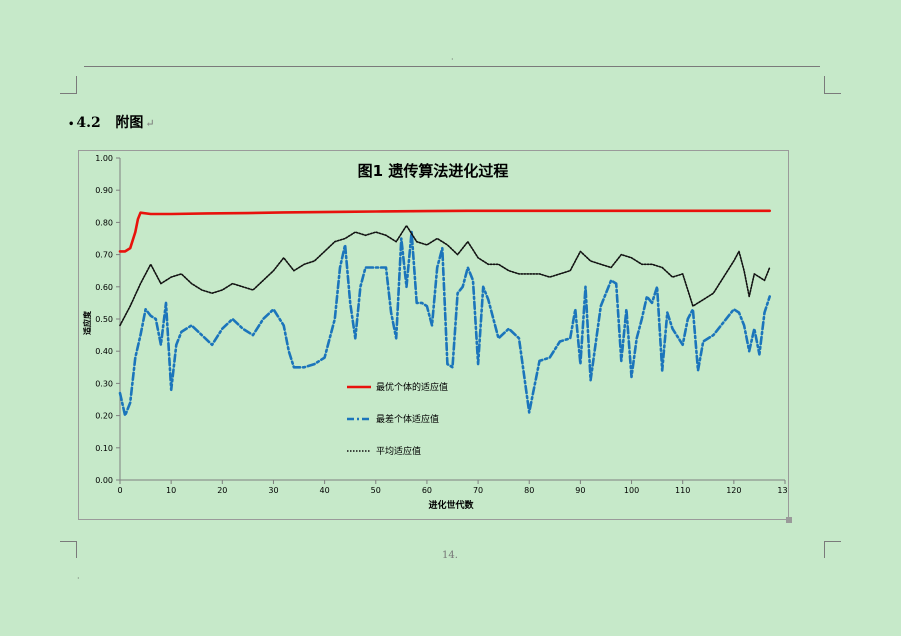 This screenshot has width=901, height=636. What do you see at coordinates (789, 520) in the screenshot?
I see `frame-resize-handle` at bounding box center [789, 520].